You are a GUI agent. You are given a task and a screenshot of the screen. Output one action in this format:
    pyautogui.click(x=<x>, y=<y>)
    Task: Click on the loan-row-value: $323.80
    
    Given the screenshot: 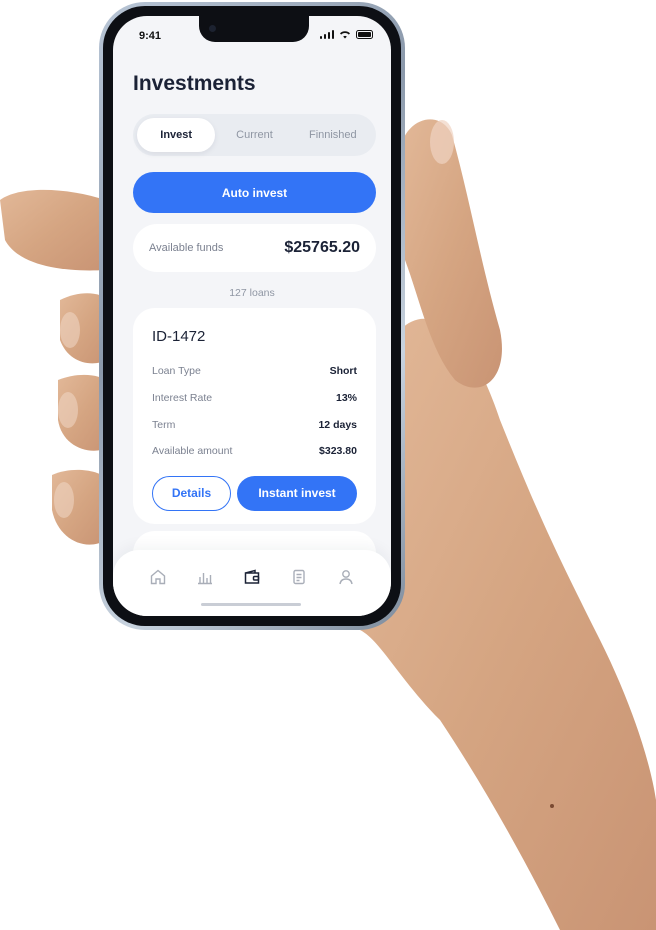 What is the action you would take?
    pyautogui.click(x=338, y=451)
    